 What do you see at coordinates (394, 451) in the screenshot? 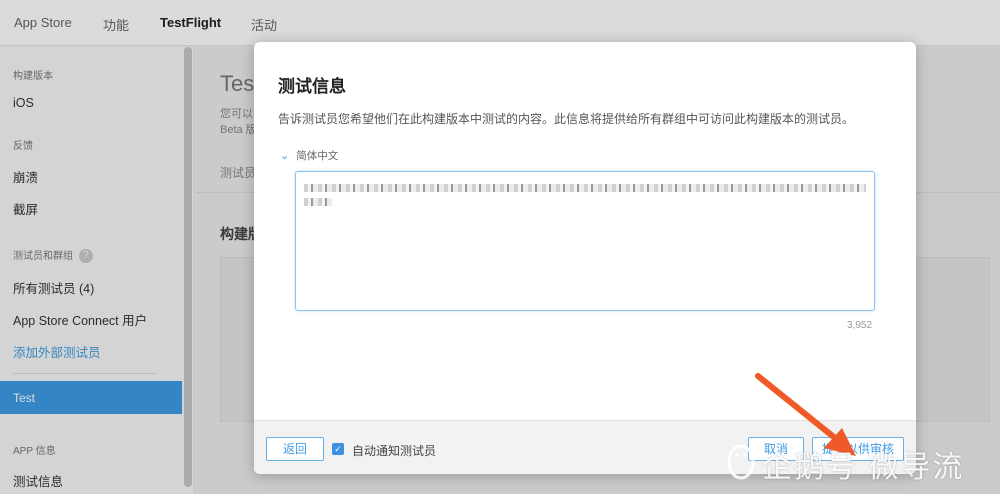
I see `auto-notify-label: 自动通知测试员` at bounding box center [394, 451].